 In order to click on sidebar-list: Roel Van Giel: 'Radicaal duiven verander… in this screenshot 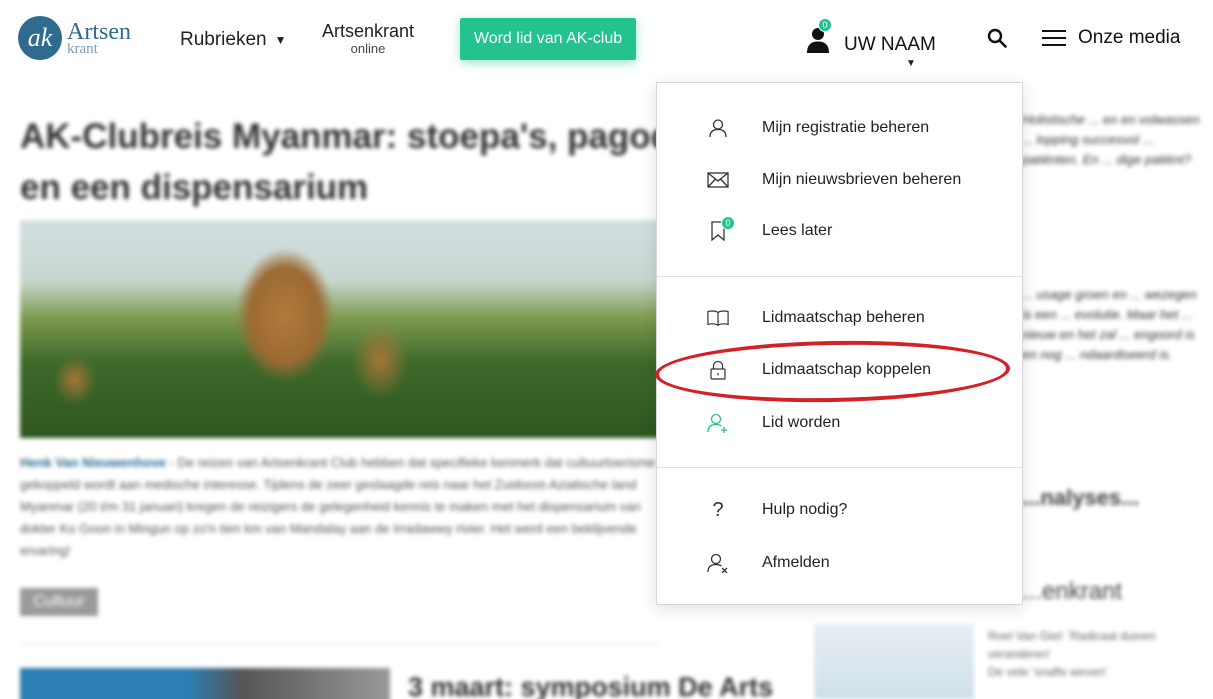, I will do `click(1098, 654)`.